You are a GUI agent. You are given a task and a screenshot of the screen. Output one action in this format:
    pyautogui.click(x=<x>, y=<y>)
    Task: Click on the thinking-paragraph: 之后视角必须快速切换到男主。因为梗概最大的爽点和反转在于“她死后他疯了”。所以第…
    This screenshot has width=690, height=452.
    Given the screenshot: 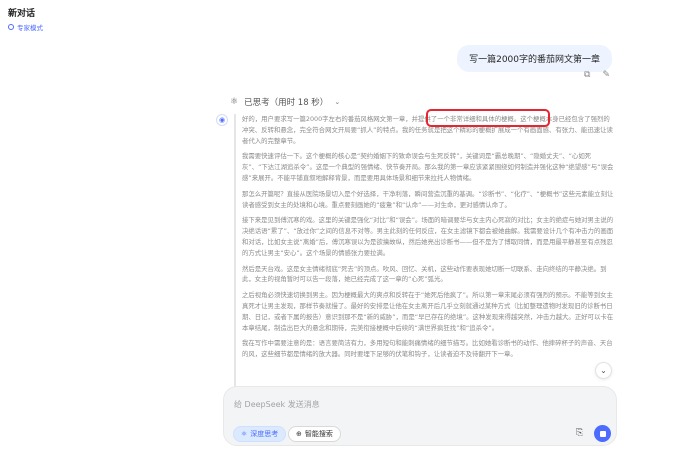 What is the action you would take?
    pyautogui.click(x=428, y=311)
    